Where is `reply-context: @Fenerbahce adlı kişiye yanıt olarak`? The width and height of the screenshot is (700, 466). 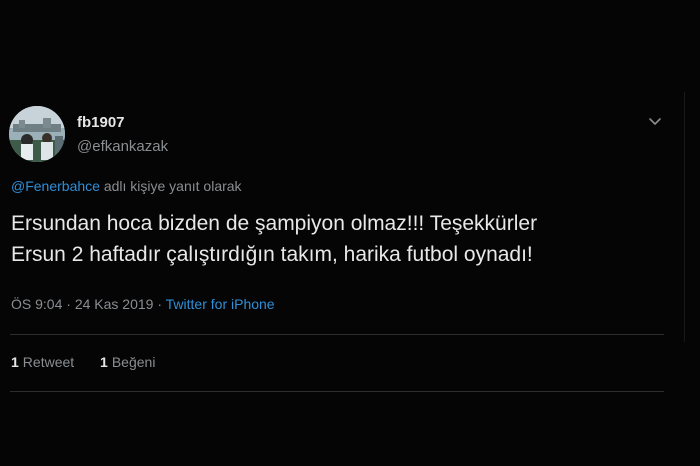 reply-context: @Fenerbahce adlı kişiye yanıt olarak is located at coordinates (126, 186).